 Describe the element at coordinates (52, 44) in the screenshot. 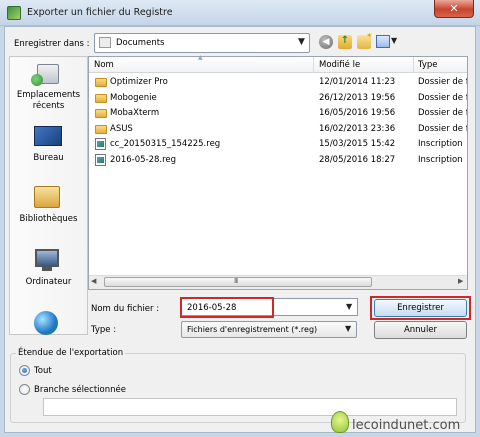

I see `save-in-label: Enregistrer dans :` at that location.